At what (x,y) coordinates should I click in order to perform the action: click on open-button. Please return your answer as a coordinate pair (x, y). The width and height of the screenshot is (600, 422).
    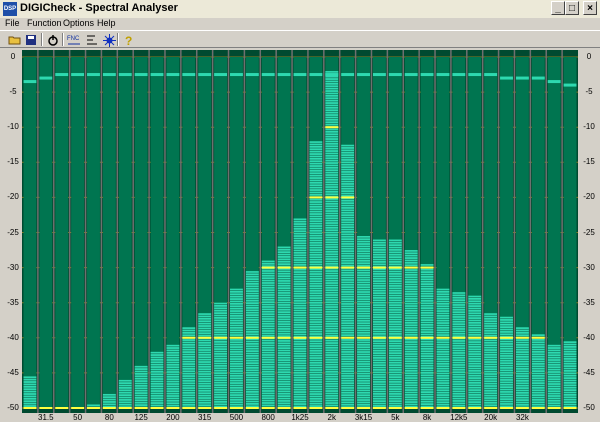
    Looking at the image, I should click on (14, 39).